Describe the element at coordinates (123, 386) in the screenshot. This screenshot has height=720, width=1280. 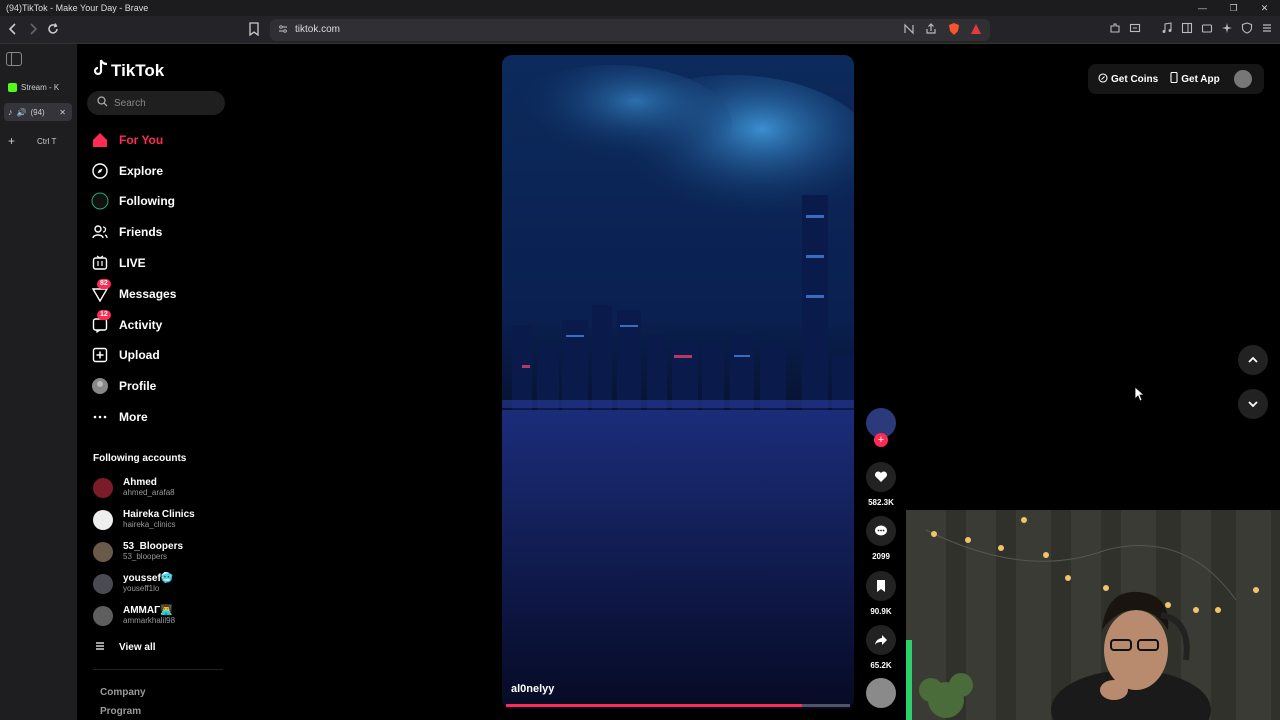
I see `nav-profile: Profile` at that location.